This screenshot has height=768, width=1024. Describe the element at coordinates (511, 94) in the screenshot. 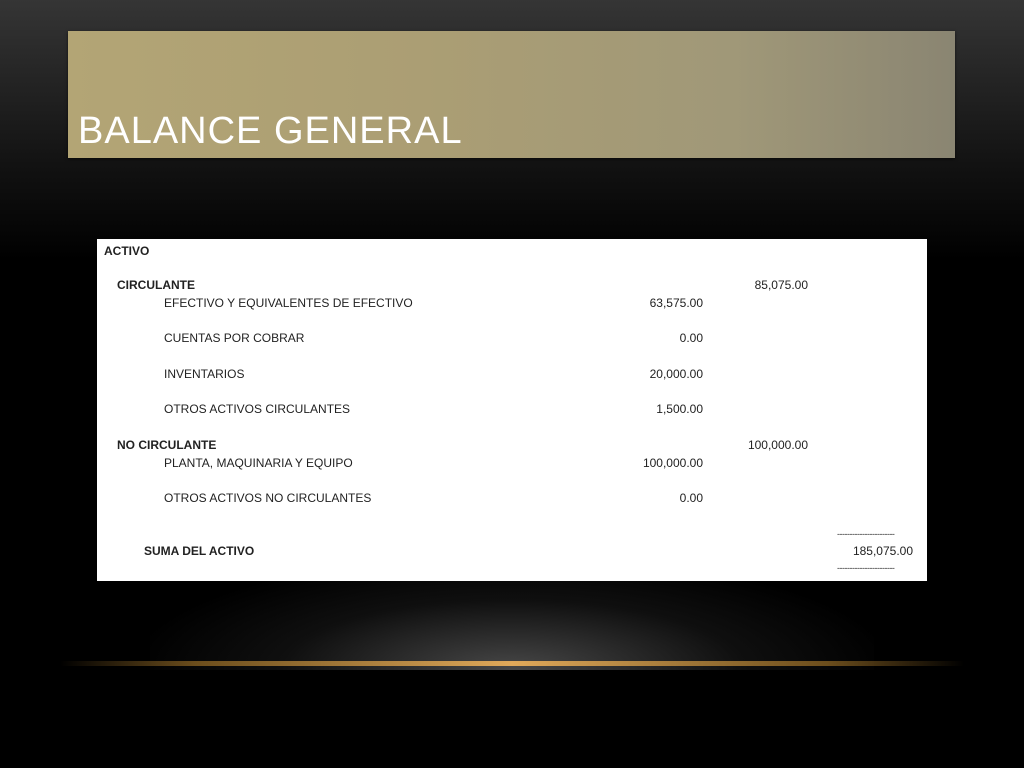

I see `title-bar: BALANCE GENERAL` at that location.